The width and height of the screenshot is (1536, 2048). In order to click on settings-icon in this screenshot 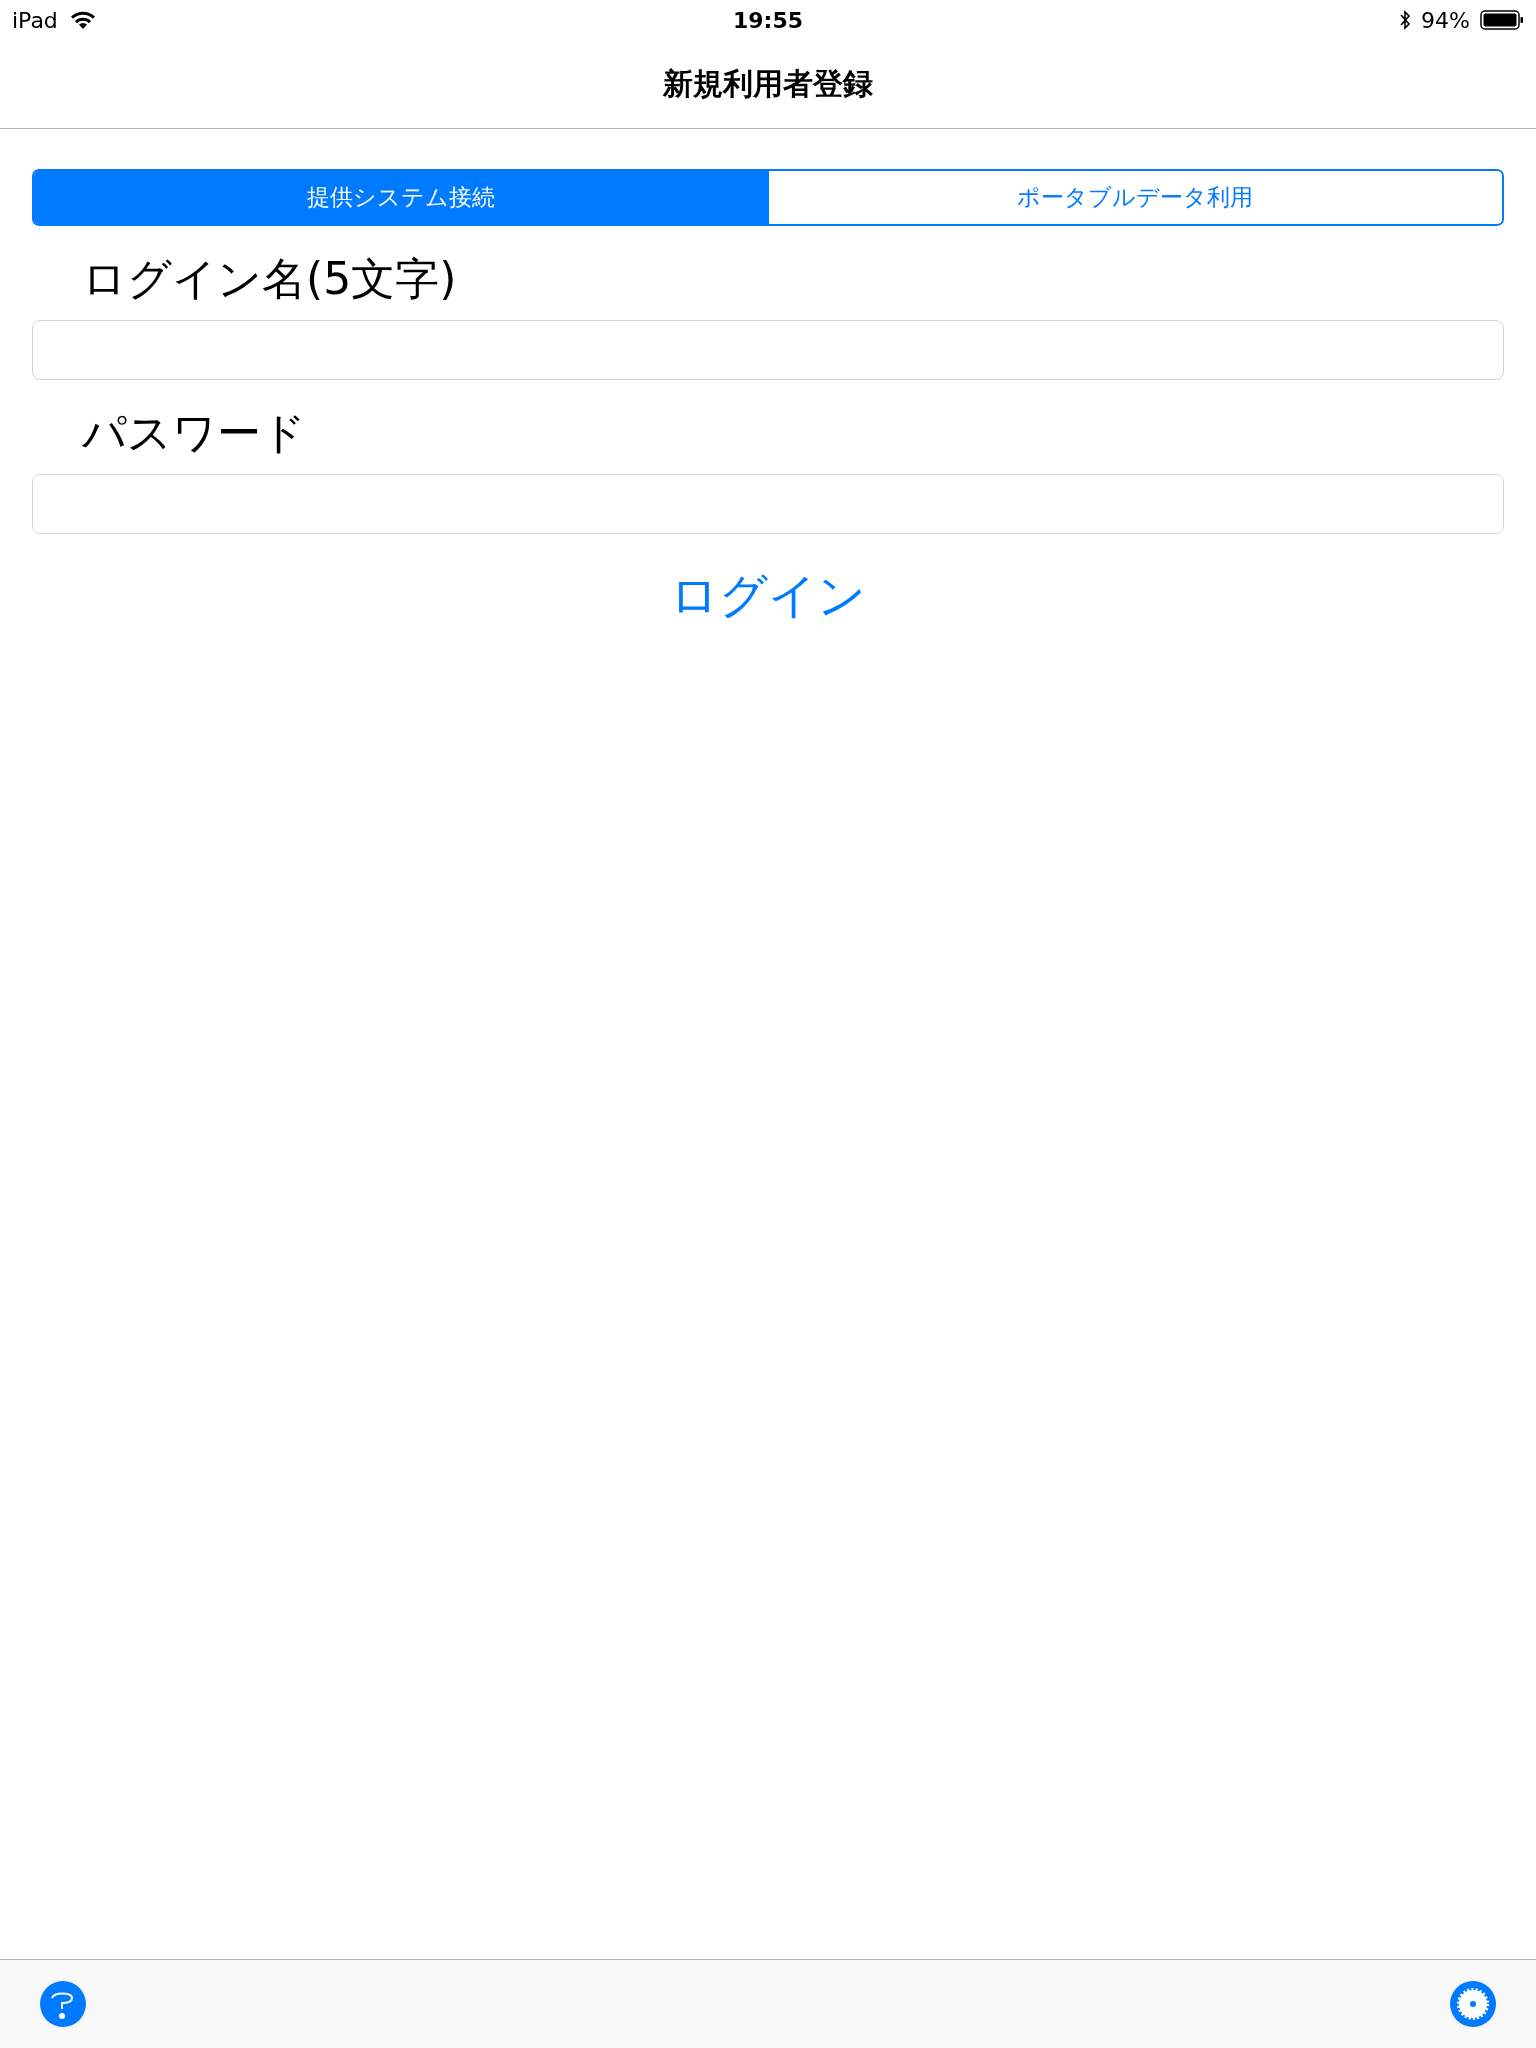, I will do `click(1473, 2004)`.